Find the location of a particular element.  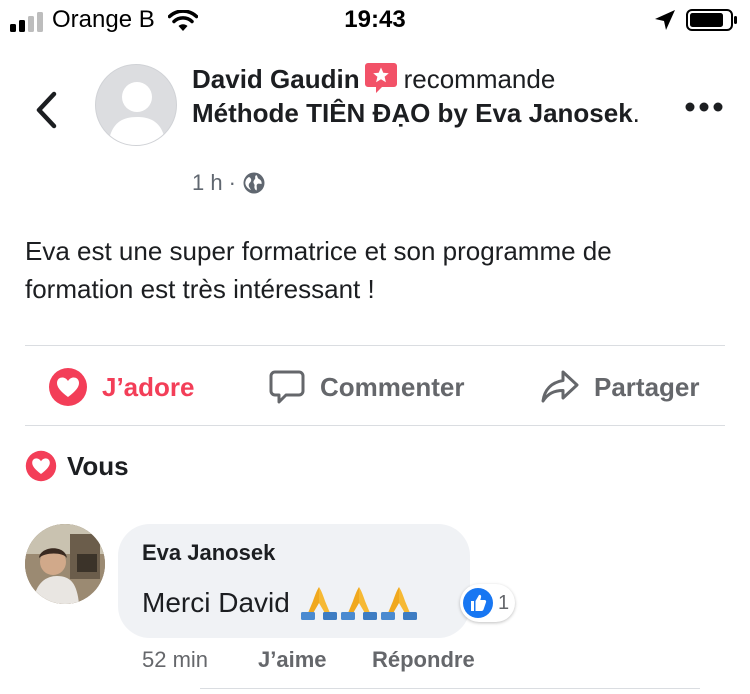

love-reaction-button: J’adore is located at coordinates (121, 387).